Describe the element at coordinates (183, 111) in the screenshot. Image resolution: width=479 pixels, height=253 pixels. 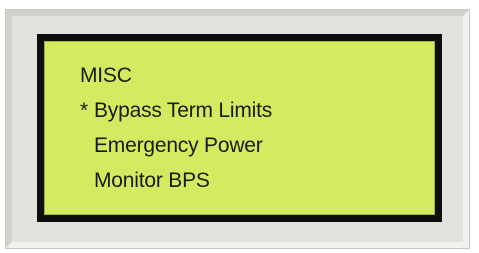
I see `menu-item-bypass-term-limits: Bypass Term Limits` at that location.